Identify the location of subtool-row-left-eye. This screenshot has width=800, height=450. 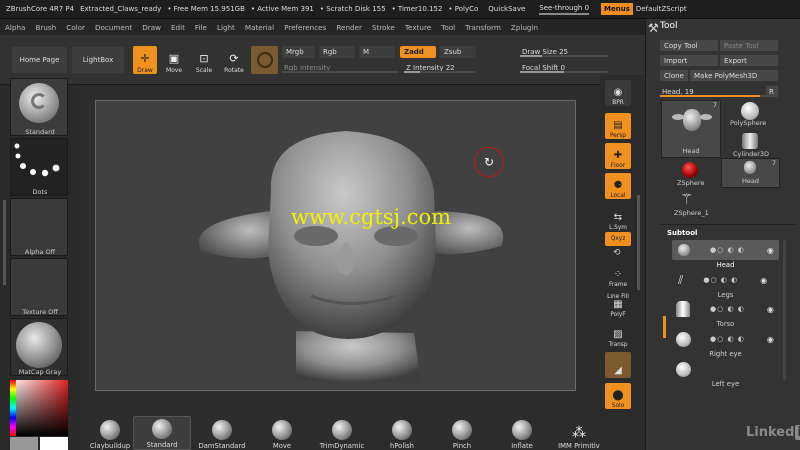
(725, 369).